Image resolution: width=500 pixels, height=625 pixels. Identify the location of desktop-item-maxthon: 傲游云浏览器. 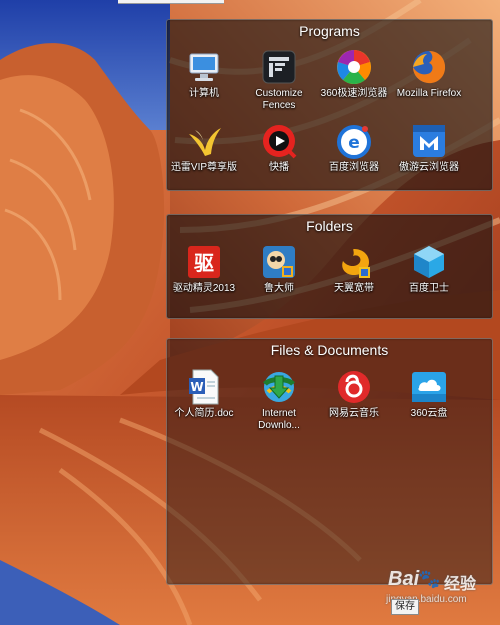
(429, 148).